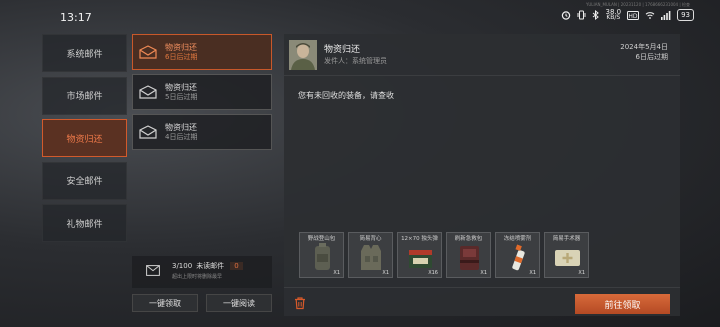  I want to click on detail-date: 2024年5月4日, so click(644, 47).